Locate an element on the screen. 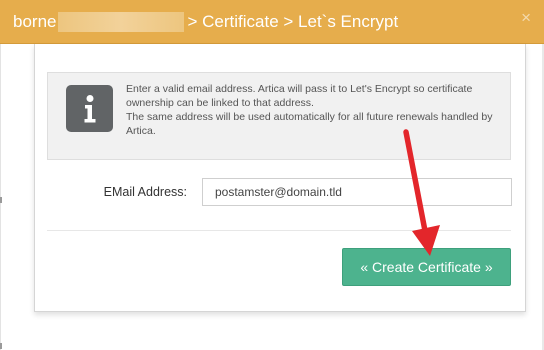 This screenshot has height=350, width=544. dialog-title: borne > Certificate > Let`s Encrypt is located at coordinates (205, 22).